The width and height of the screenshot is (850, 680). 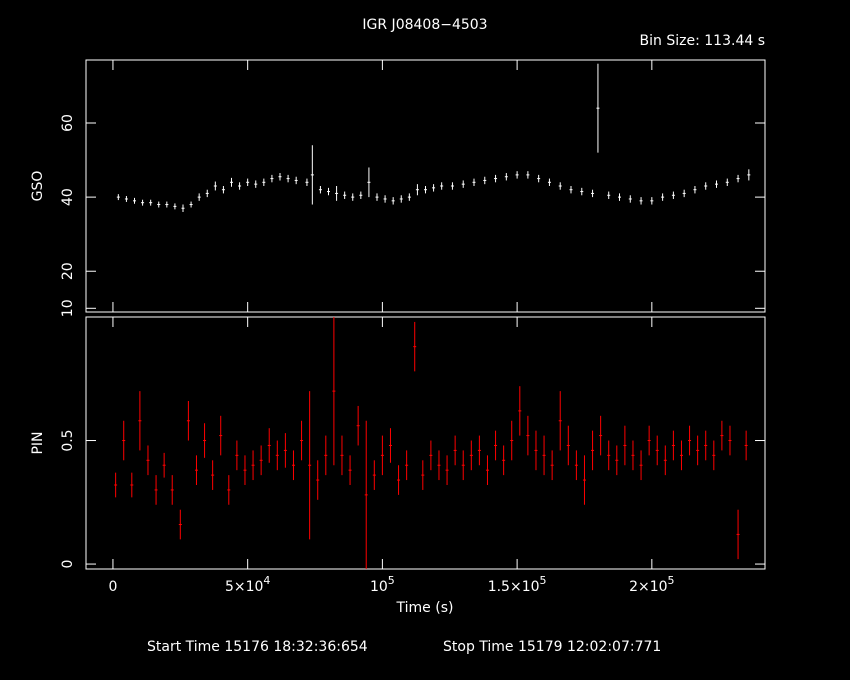 What do you see at coordinates (702, 41) in the screenshot?
I see `bin-size-label: Bin Size: 113.44 s` at bounding box center [702, 41].